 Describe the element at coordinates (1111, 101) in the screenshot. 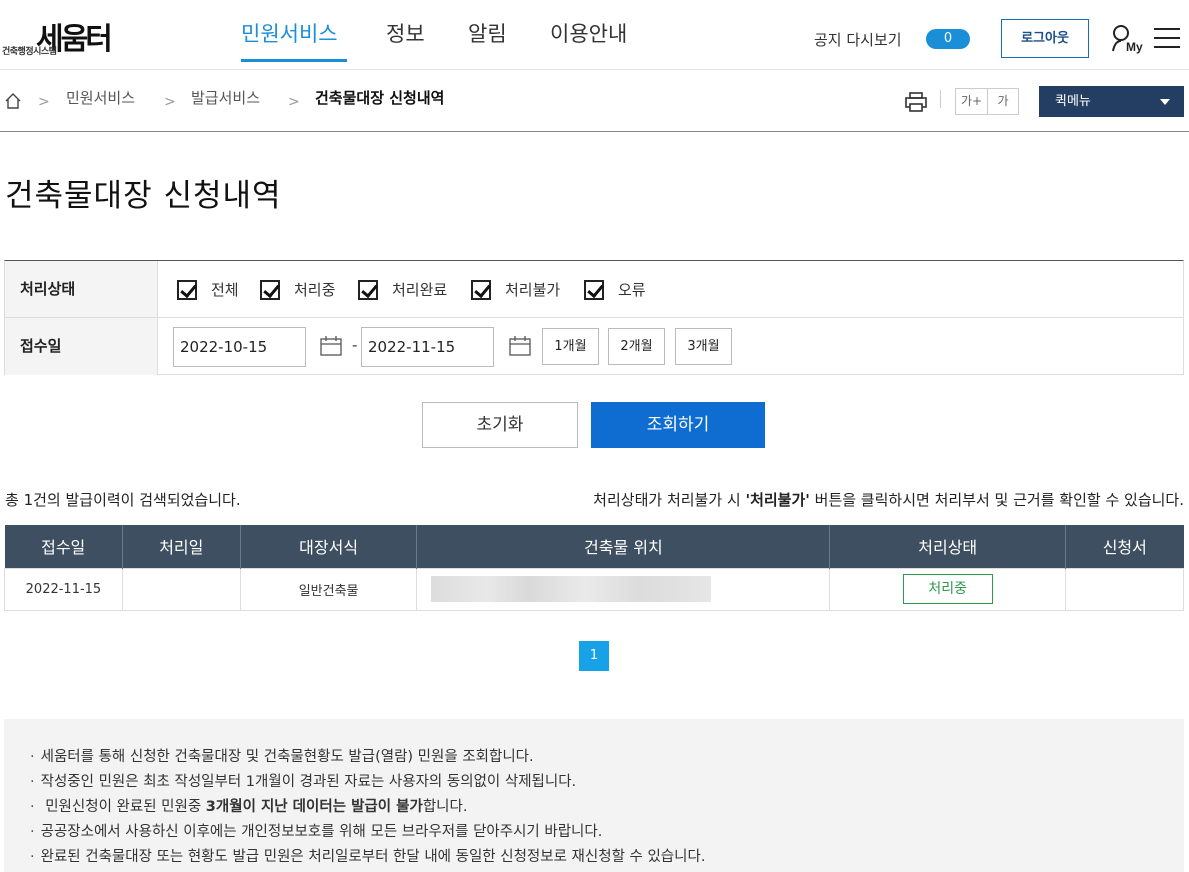

I see `quick-menu-select: 퀵메뉴` at that location.